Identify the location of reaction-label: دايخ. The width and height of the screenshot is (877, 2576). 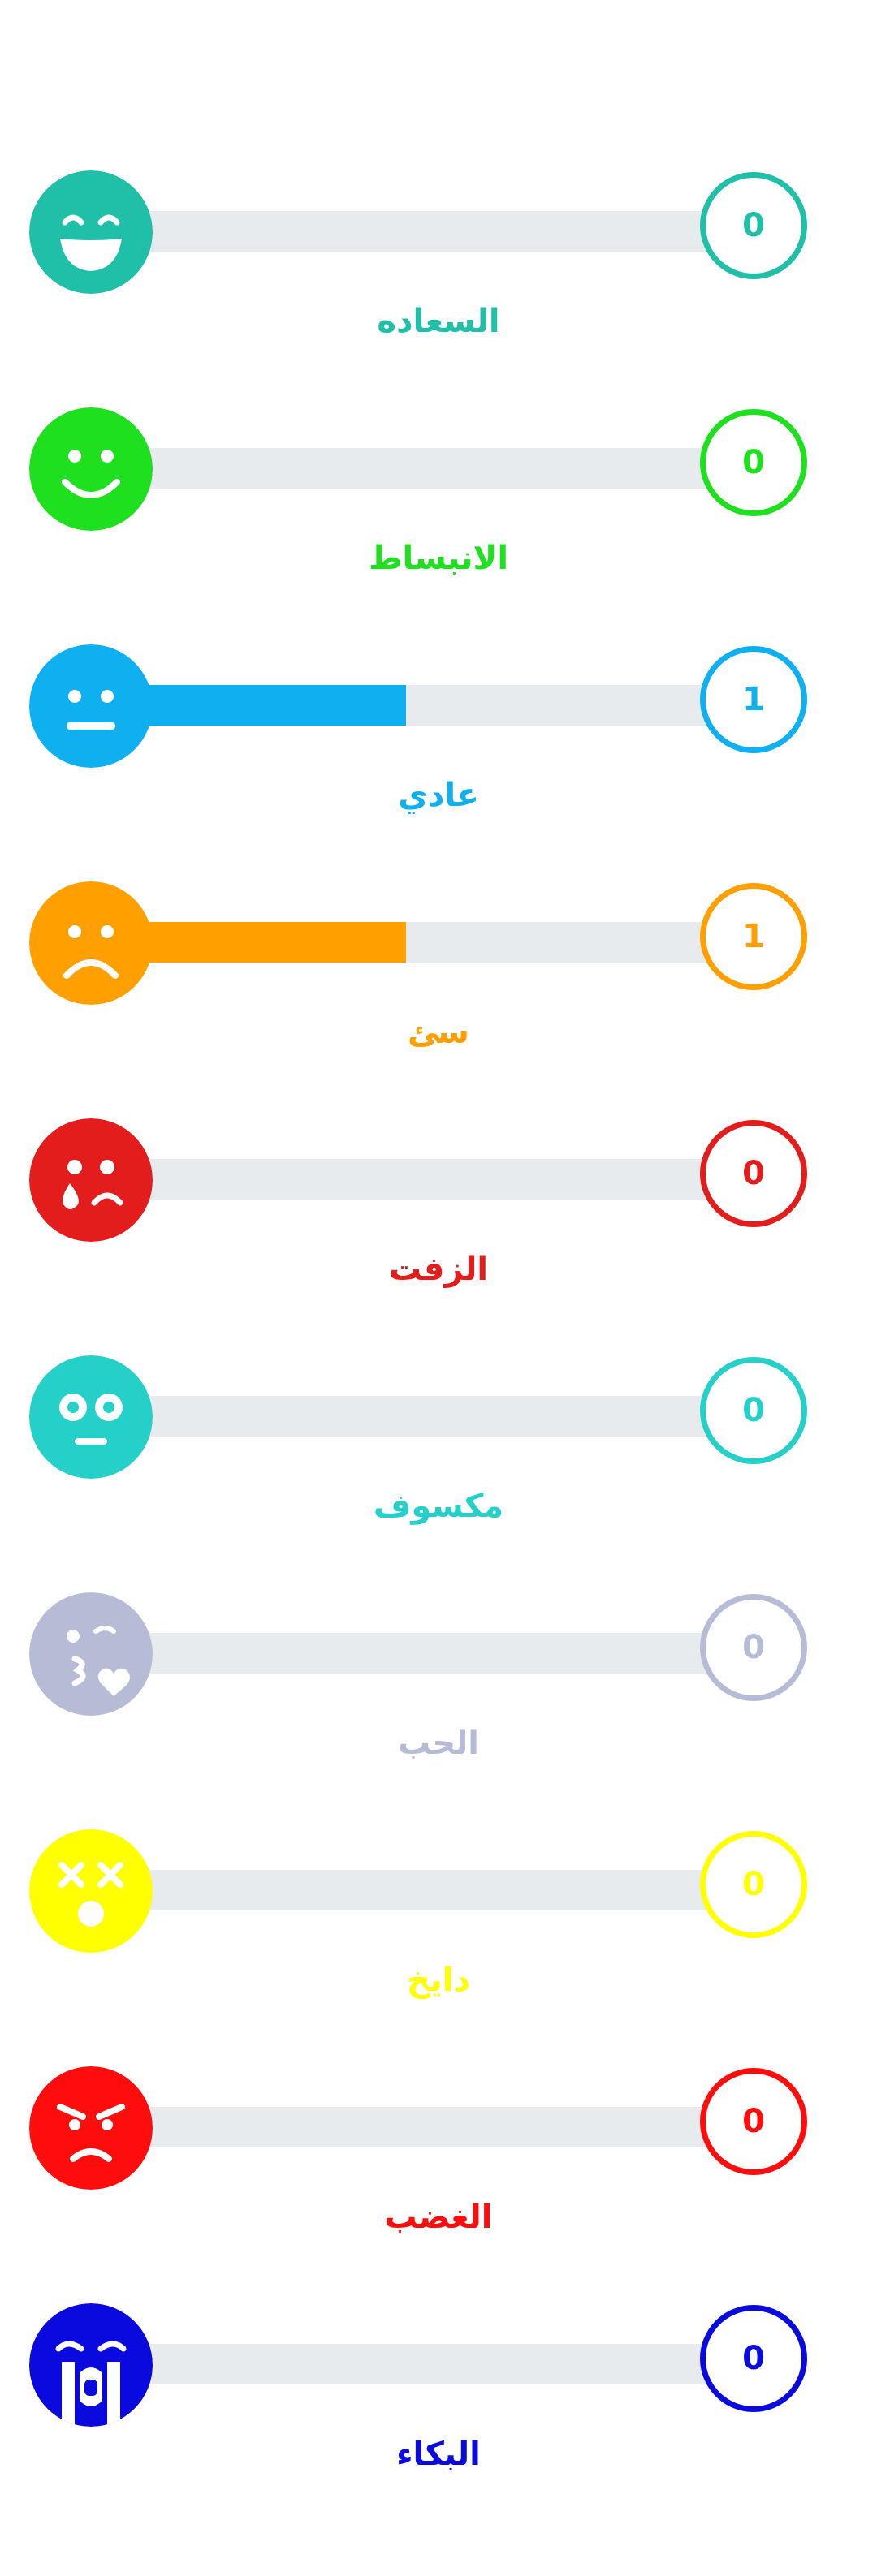
(438, 1981).